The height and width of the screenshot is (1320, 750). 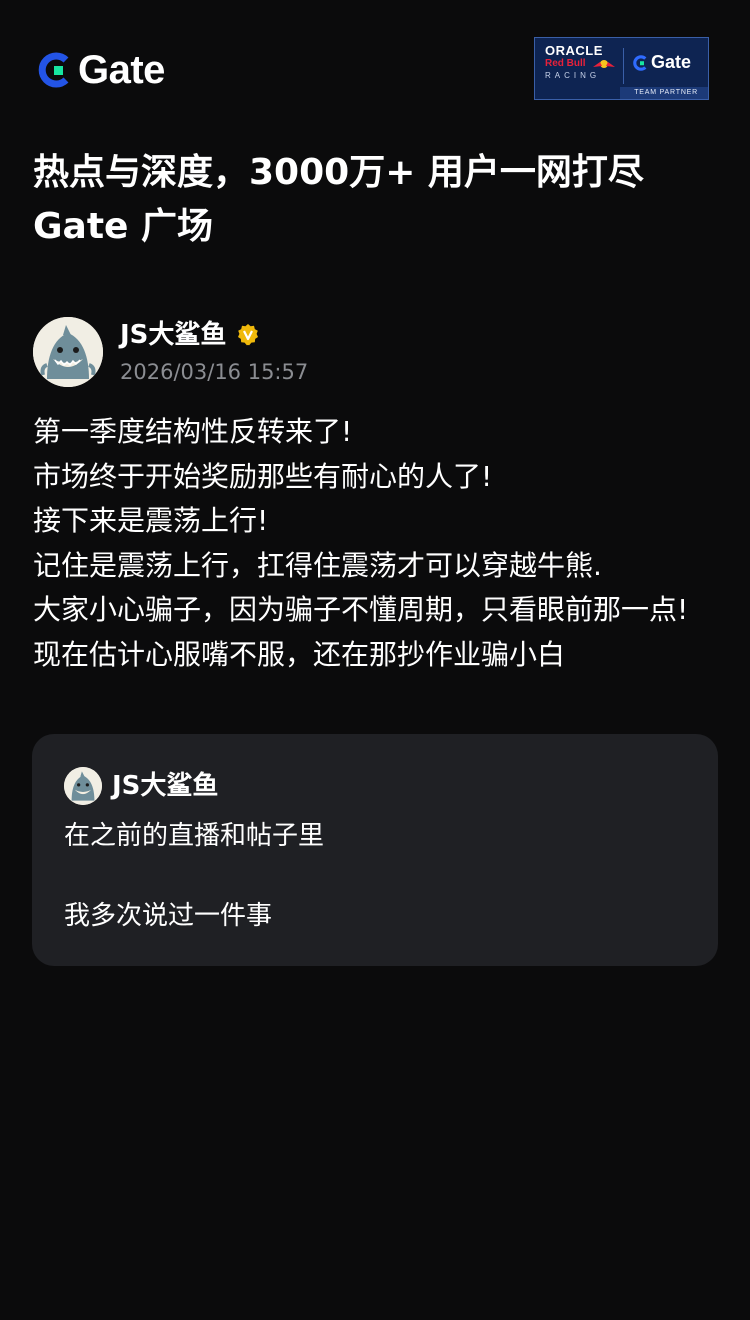 What do you see at coordinates (338, 172) in the screenshot?
I see `headline-line-1: 热点与深度，3000万+ 用户一网打尽` at bounding box center [338, 172].